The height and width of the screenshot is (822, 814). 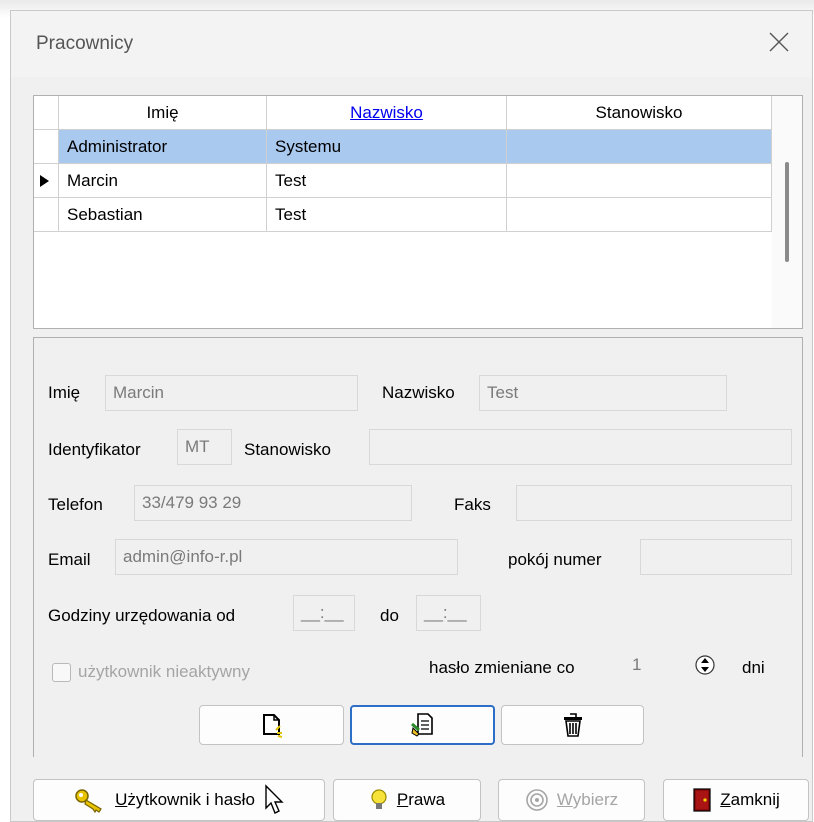 What do you see at coordinates (555, 559) in the screenshot?
I see `pokoj-label: pokój numer` at bounding box center [555, 559].